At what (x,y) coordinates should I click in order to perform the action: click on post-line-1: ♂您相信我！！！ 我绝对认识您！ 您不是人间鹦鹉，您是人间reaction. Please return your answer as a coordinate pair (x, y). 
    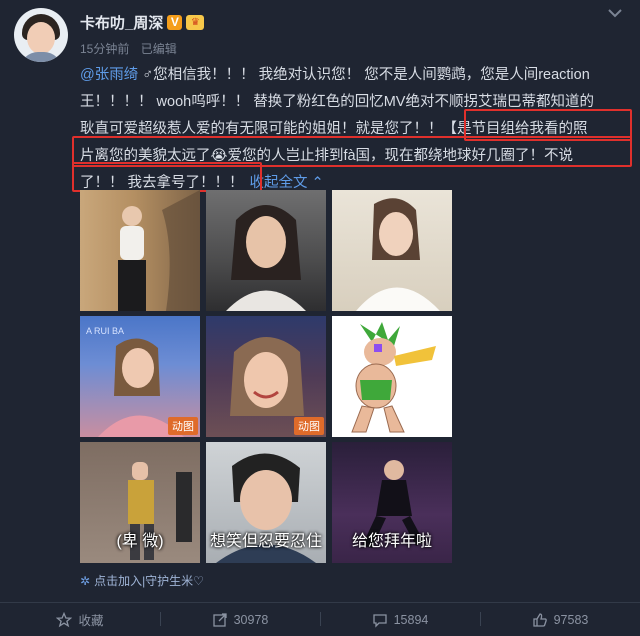
    Looking at the image, I should click on (364, 75).